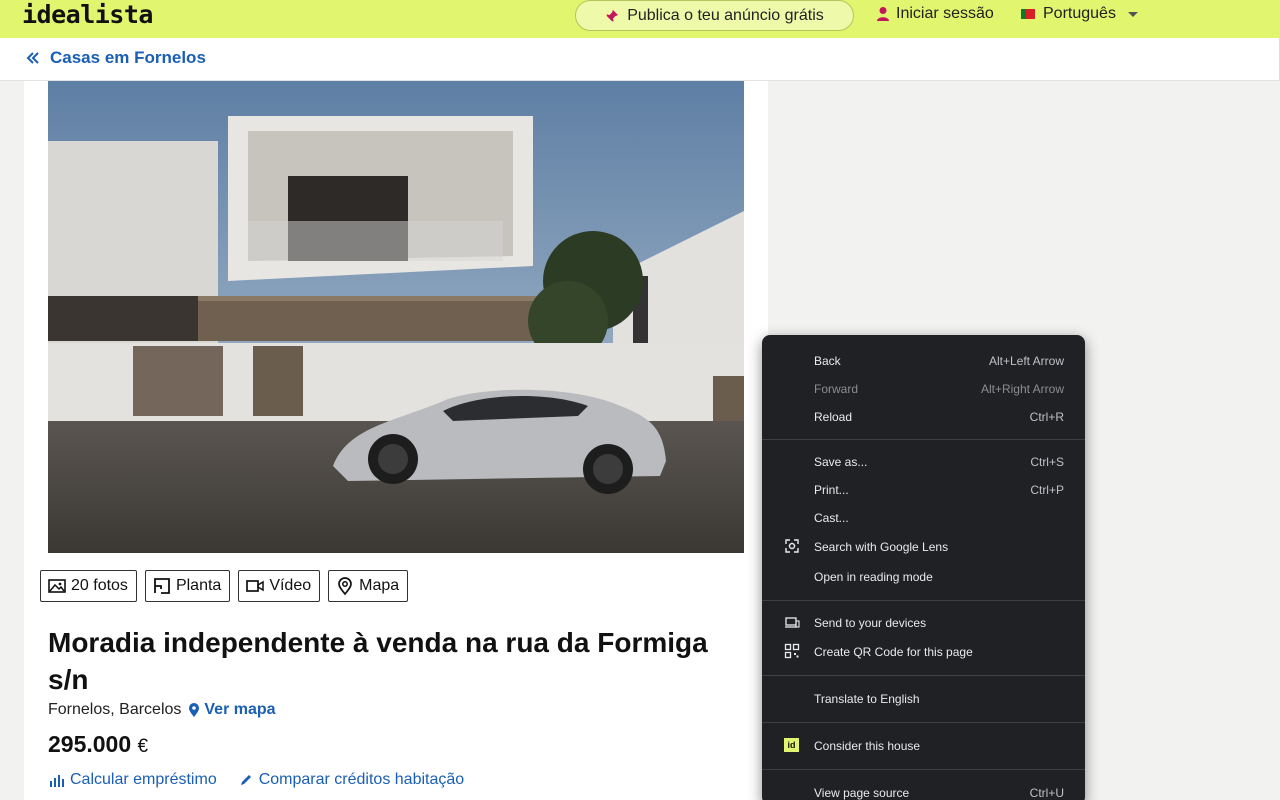 This screenshot has height=800, width=1280. Describe the element at coordinates (883, 14) in the screenshot. I see `user-icon` at that location.